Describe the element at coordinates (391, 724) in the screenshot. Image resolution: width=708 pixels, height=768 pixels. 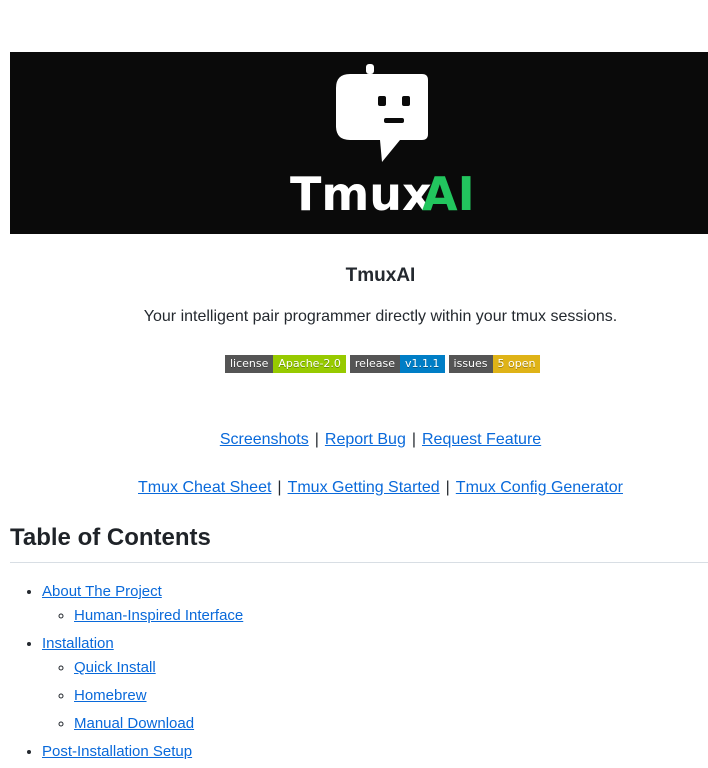
I see `toc-subitem: Manual Download` at that location.